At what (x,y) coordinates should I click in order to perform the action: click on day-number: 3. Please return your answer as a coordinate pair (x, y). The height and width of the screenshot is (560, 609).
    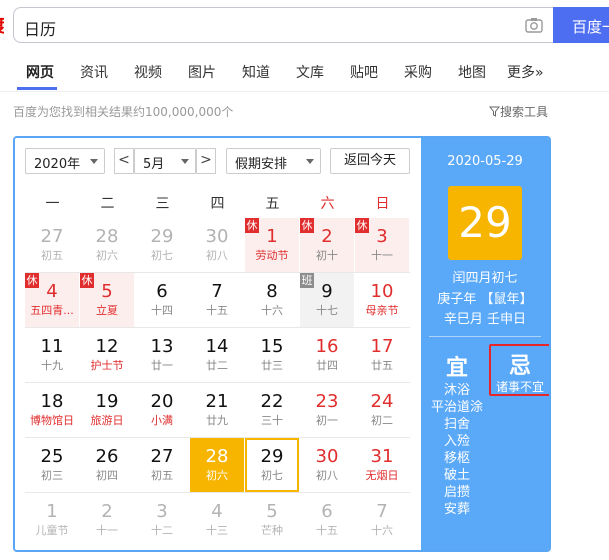
    Looking at the image, I should click on (162, 511).